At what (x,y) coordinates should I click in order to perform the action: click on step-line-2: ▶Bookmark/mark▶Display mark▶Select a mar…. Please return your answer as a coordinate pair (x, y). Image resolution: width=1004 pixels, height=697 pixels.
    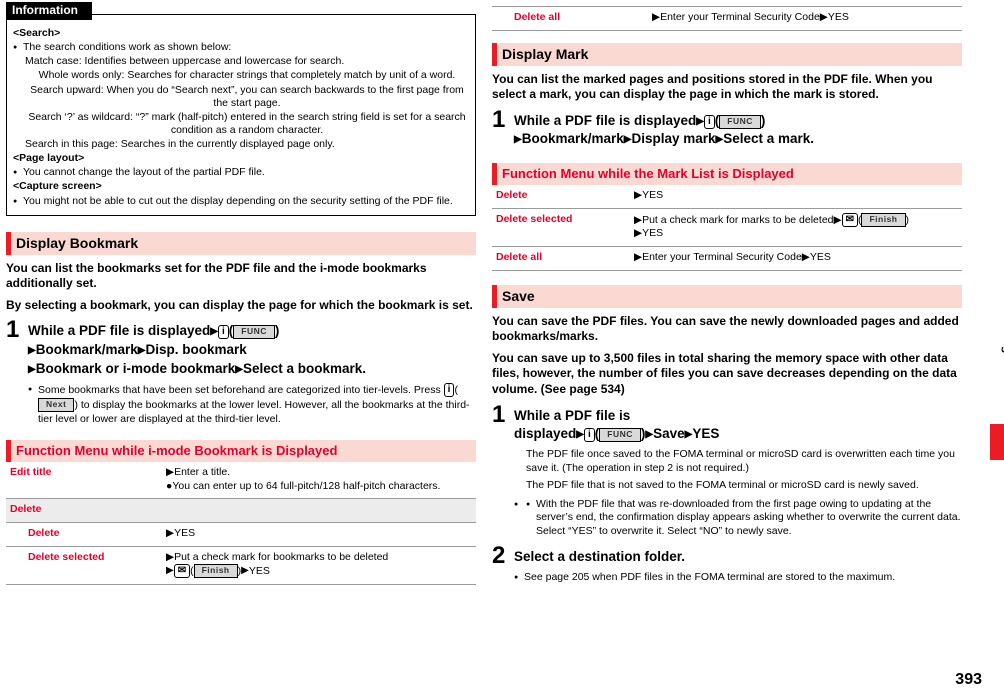
    Looking at the image, I should click on (738, 139).